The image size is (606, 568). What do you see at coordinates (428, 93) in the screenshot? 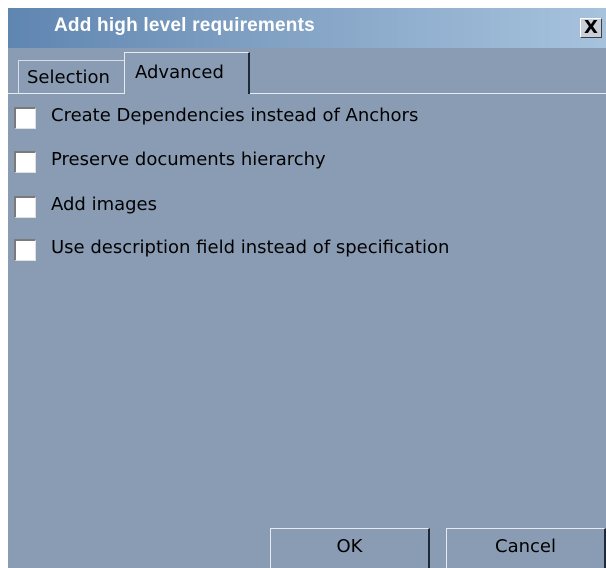
I see `tab-border-right` at bounding box center [428, 93].